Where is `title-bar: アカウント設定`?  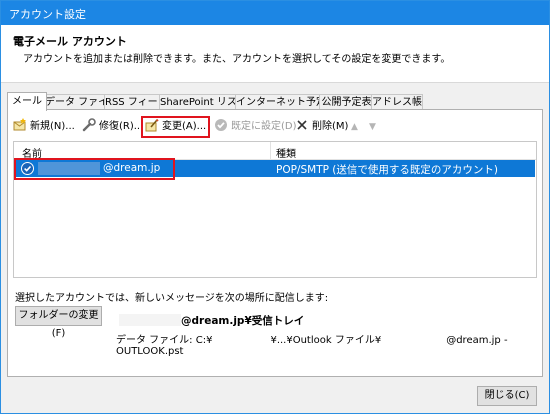
title-bar: アカウント設定 is located at coordinates (275, 13).